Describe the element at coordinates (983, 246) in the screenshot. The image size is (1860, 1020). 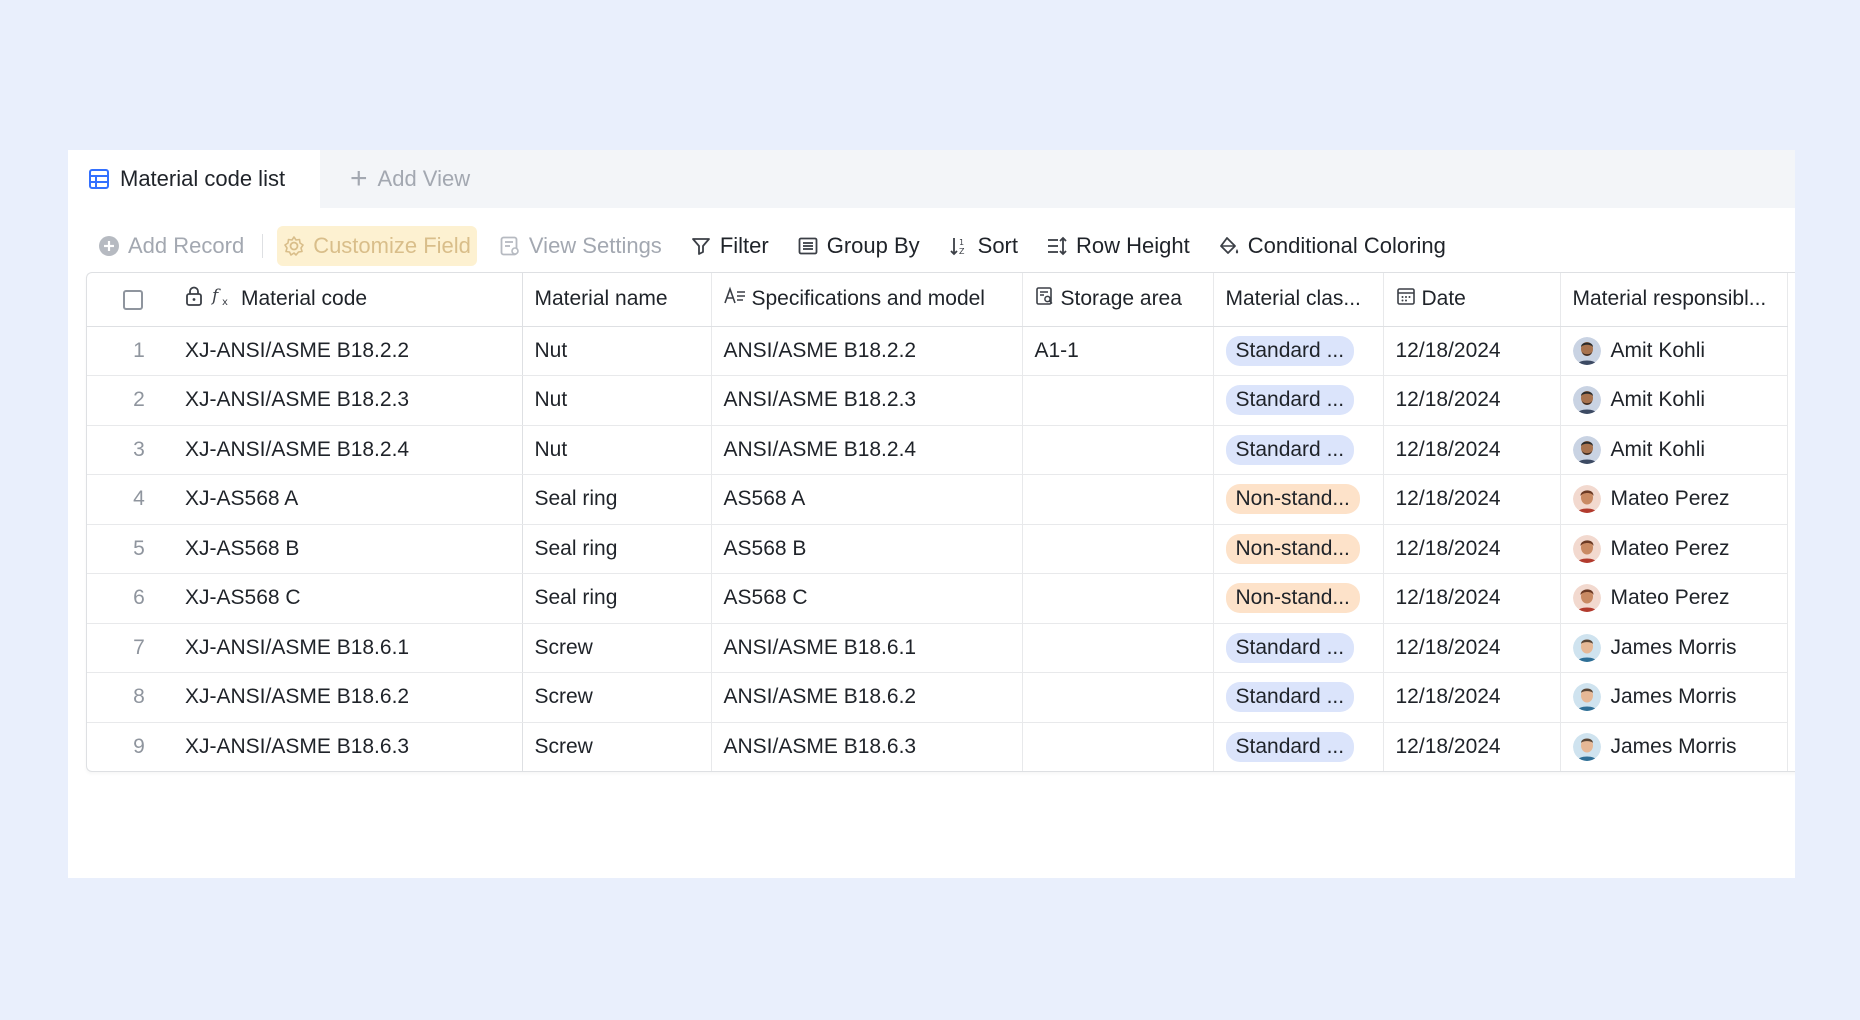
I see `sort-button: 1Z Sort` at that location.